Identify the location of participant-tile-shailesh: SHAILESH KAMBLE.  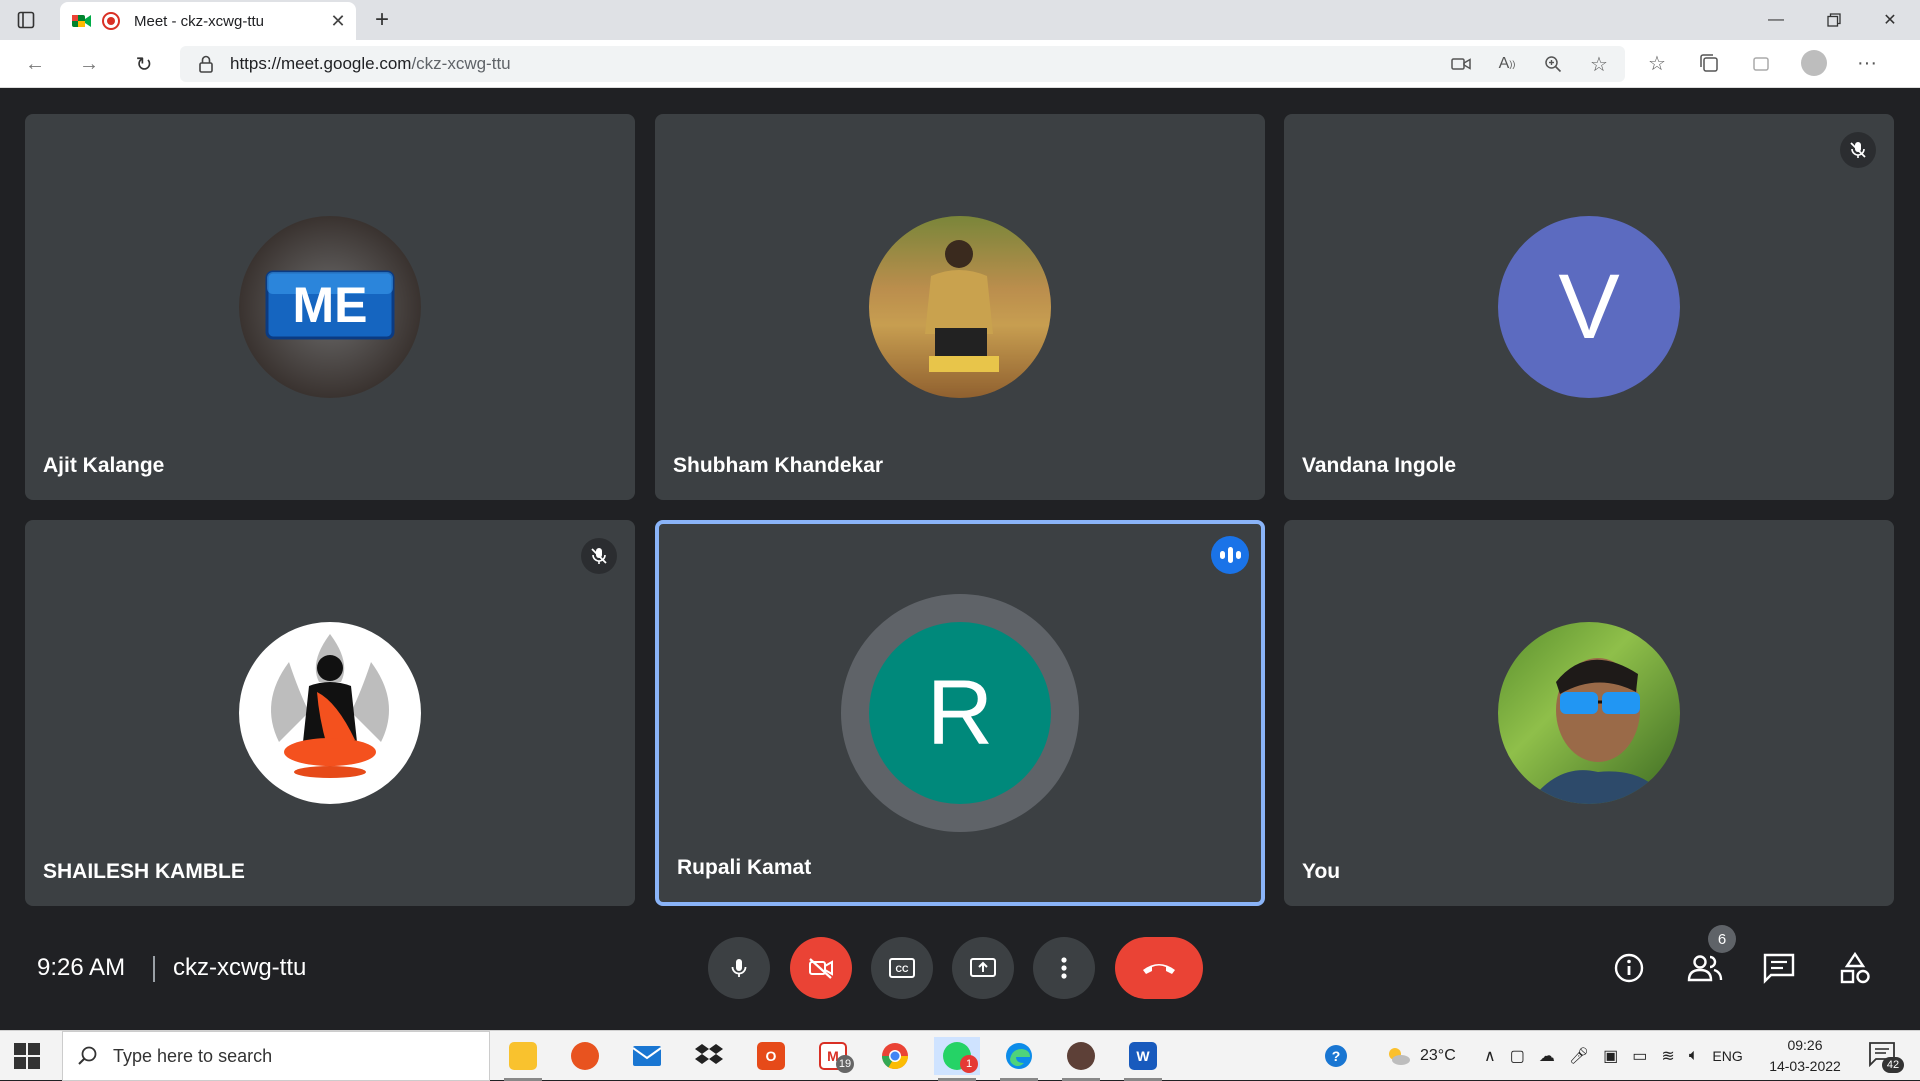
(330, 713).